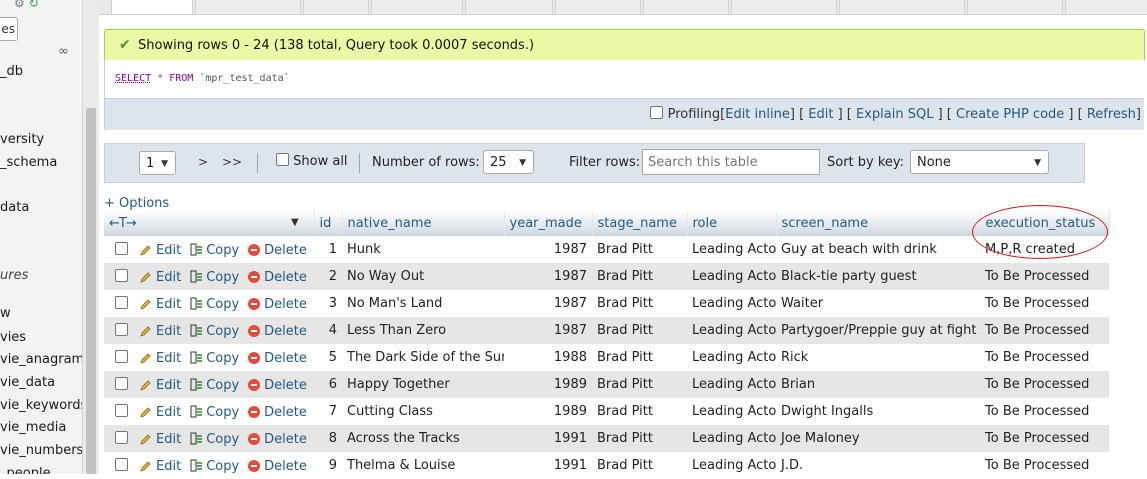  I want to click on cell-role: Leading Actor, so click(731, 384).